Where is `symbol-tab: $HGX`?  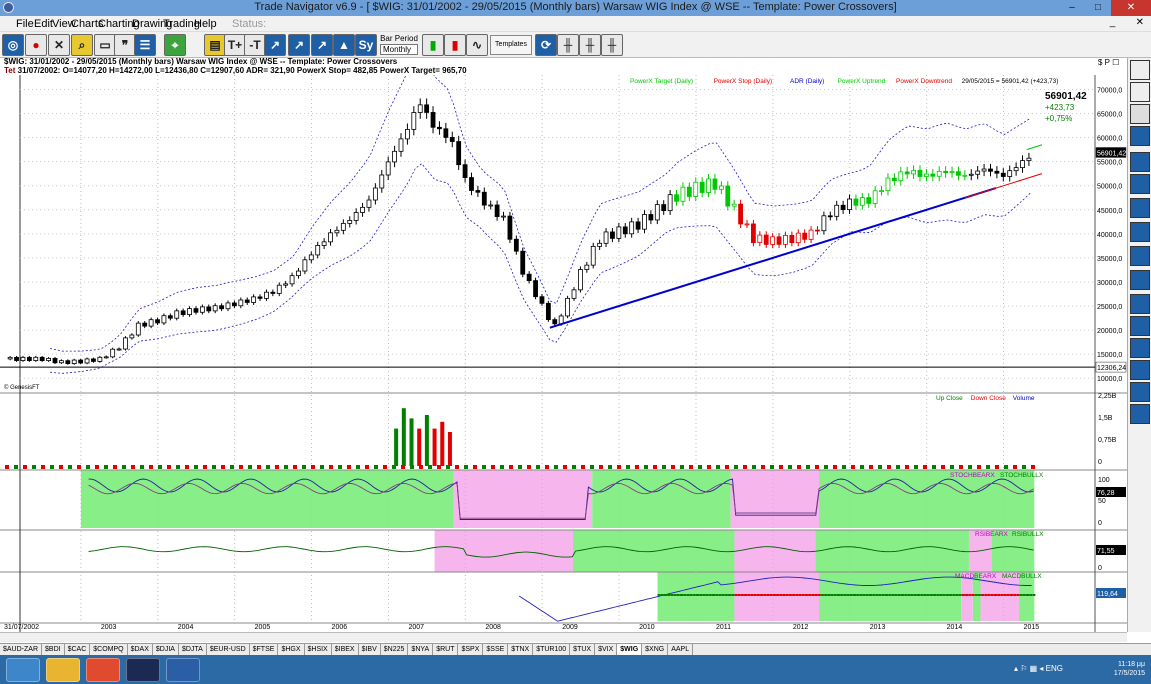
symbol-tab: $HGX is located at coordinates (291, 649).